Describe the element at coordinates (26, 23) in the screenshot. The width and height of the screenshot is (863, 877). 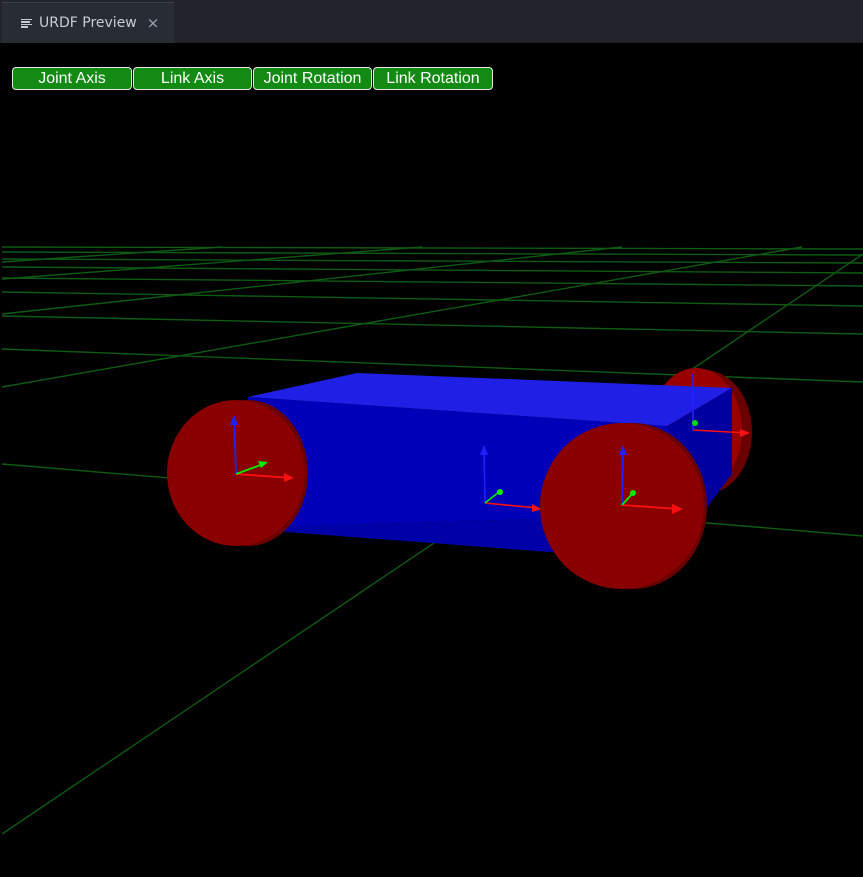
I see `preview-lines-icon` at that location.